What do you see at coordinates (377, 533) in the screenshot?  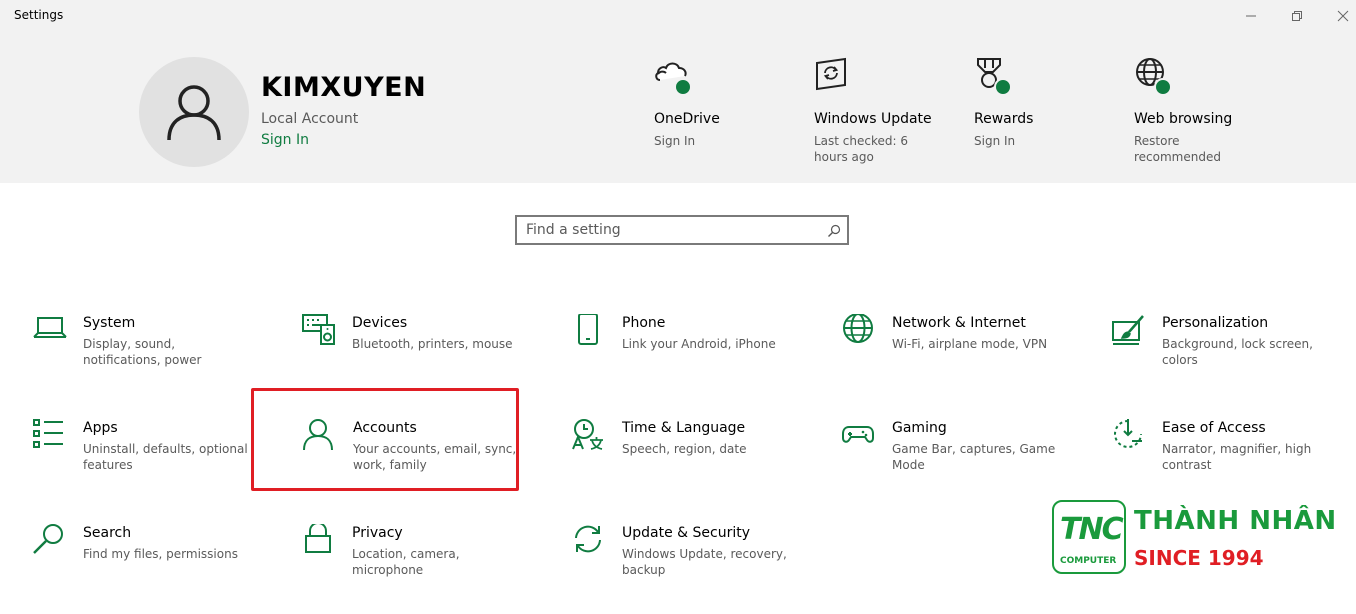 I see `category-name: Privacy` at bounding box center [377, 533].